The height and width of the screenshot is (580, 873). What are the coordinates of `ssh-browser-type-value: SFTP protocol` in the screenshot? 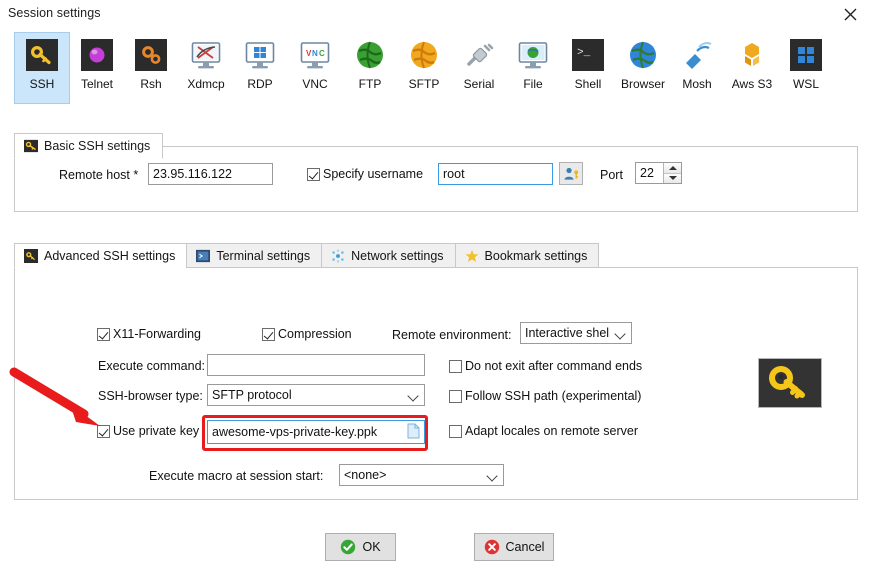 It's located at (252, 395).